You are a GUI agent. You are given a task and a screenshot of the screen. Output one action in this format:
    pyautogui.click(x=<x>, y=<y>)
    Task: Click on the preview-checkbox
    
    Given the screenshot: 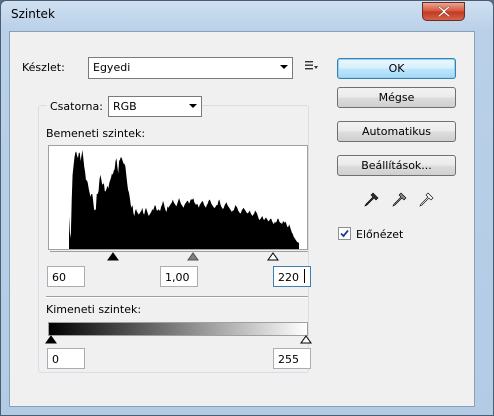 What is the action you would take?
    pyautogui.click(x=344, y=233)
    